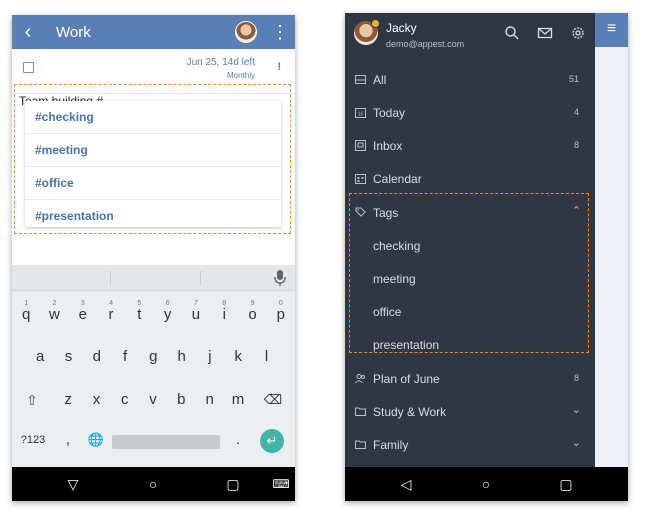  Describe the element at coordinates (470, 279) in the screenshot. I see `menu-item-tag-meeting: meeting` at that location.